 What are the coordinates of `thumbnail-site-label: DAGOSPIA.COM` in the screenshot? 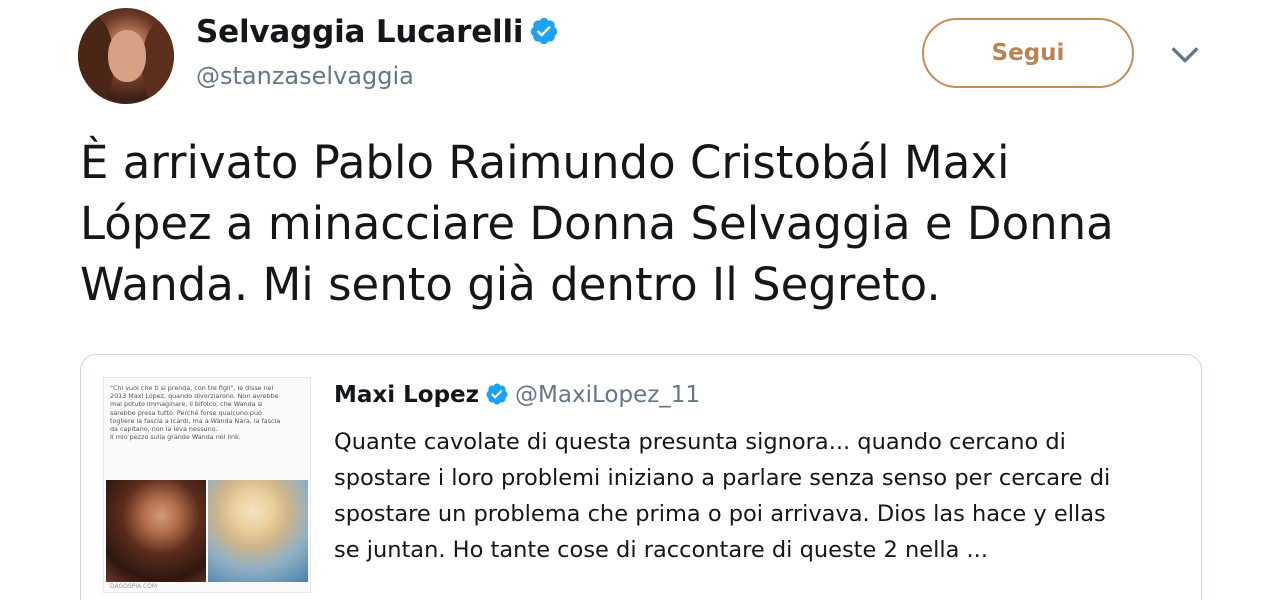 It's located at (134, 586).